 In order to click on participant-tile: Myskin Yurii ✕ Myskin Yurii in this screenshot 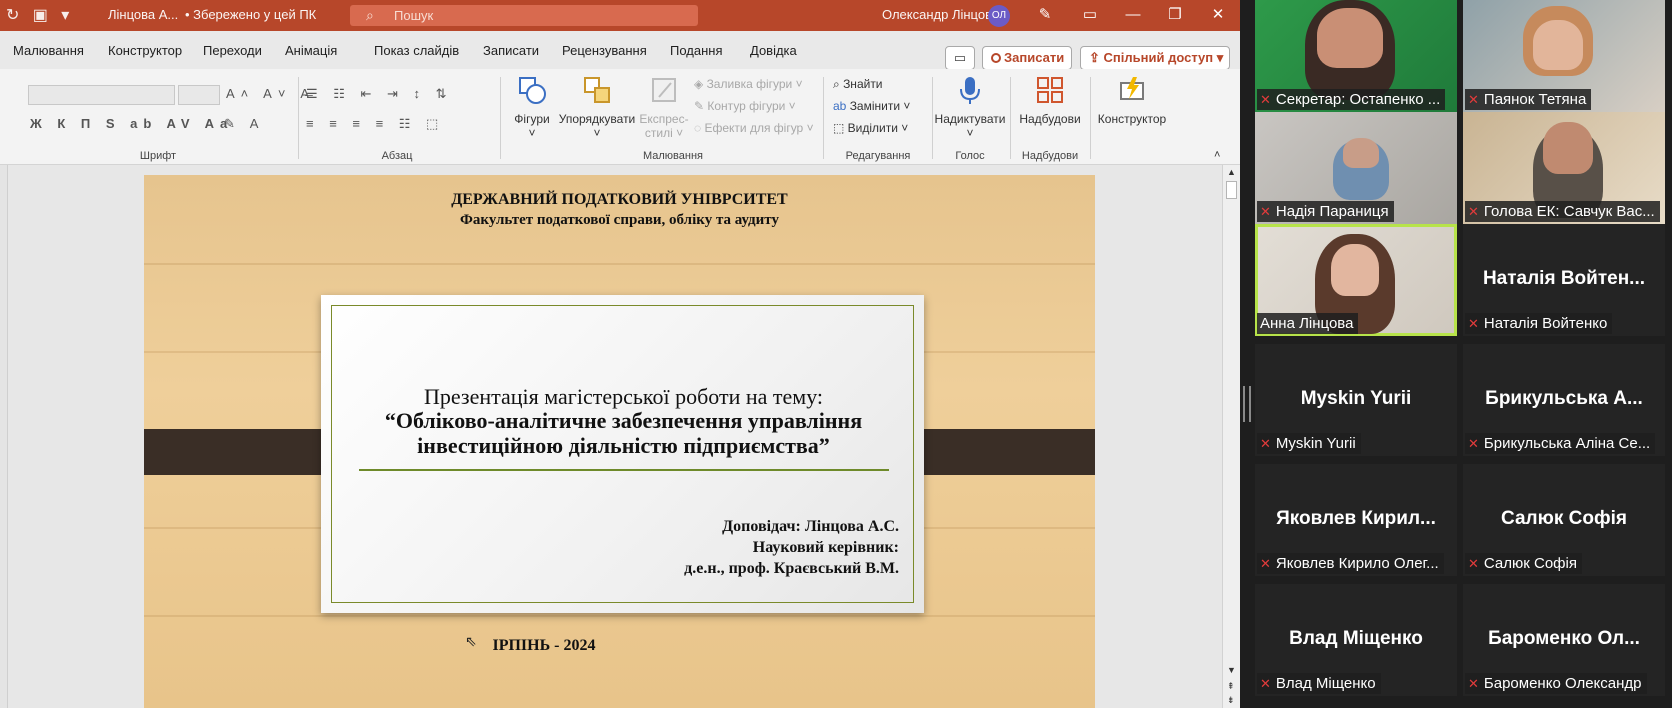, I will do `click(1356, 400)`.